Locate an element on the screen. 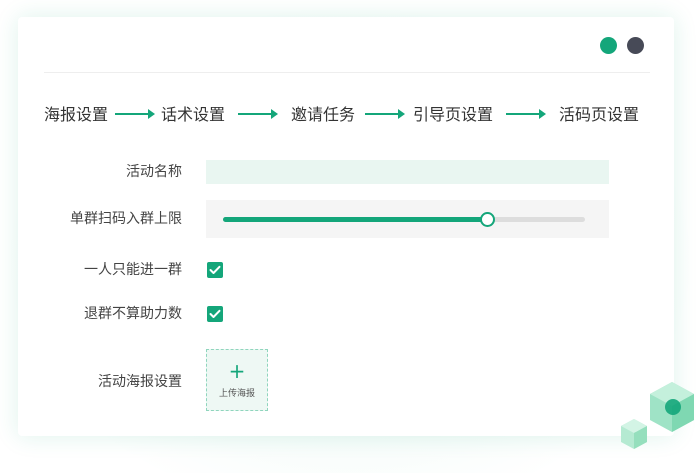  group-limit-slider-box is located at coordinates (407, 219).